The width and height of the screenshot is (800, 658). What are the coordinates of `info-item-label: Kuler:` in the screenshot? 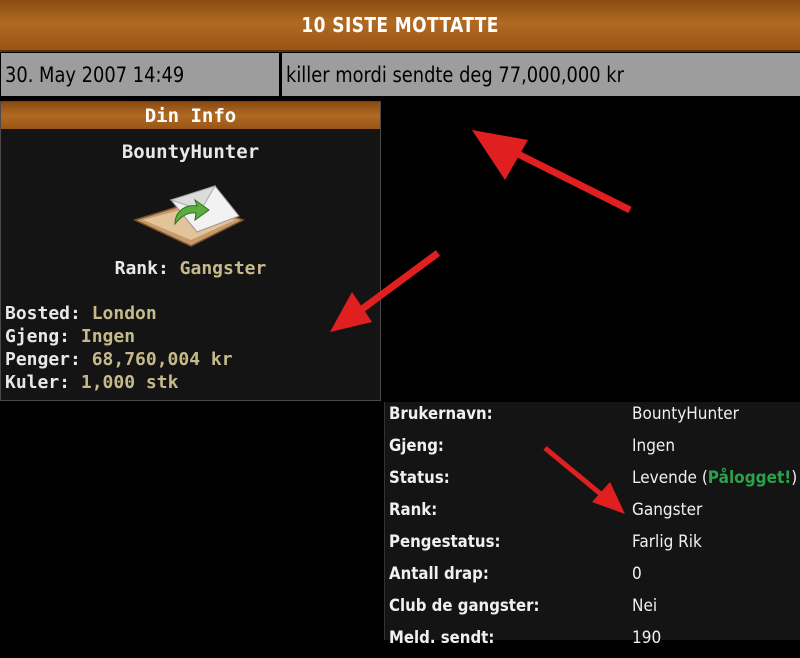 It's located at (38, 382).